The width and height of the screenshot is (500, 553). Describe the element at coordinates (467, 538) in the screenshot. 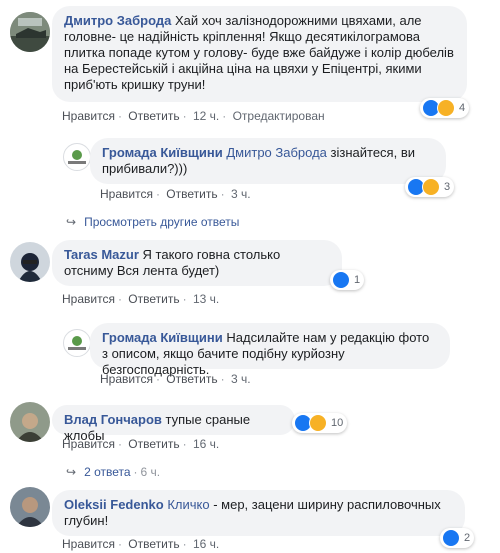

I see `reaction-count: 2` at that location.